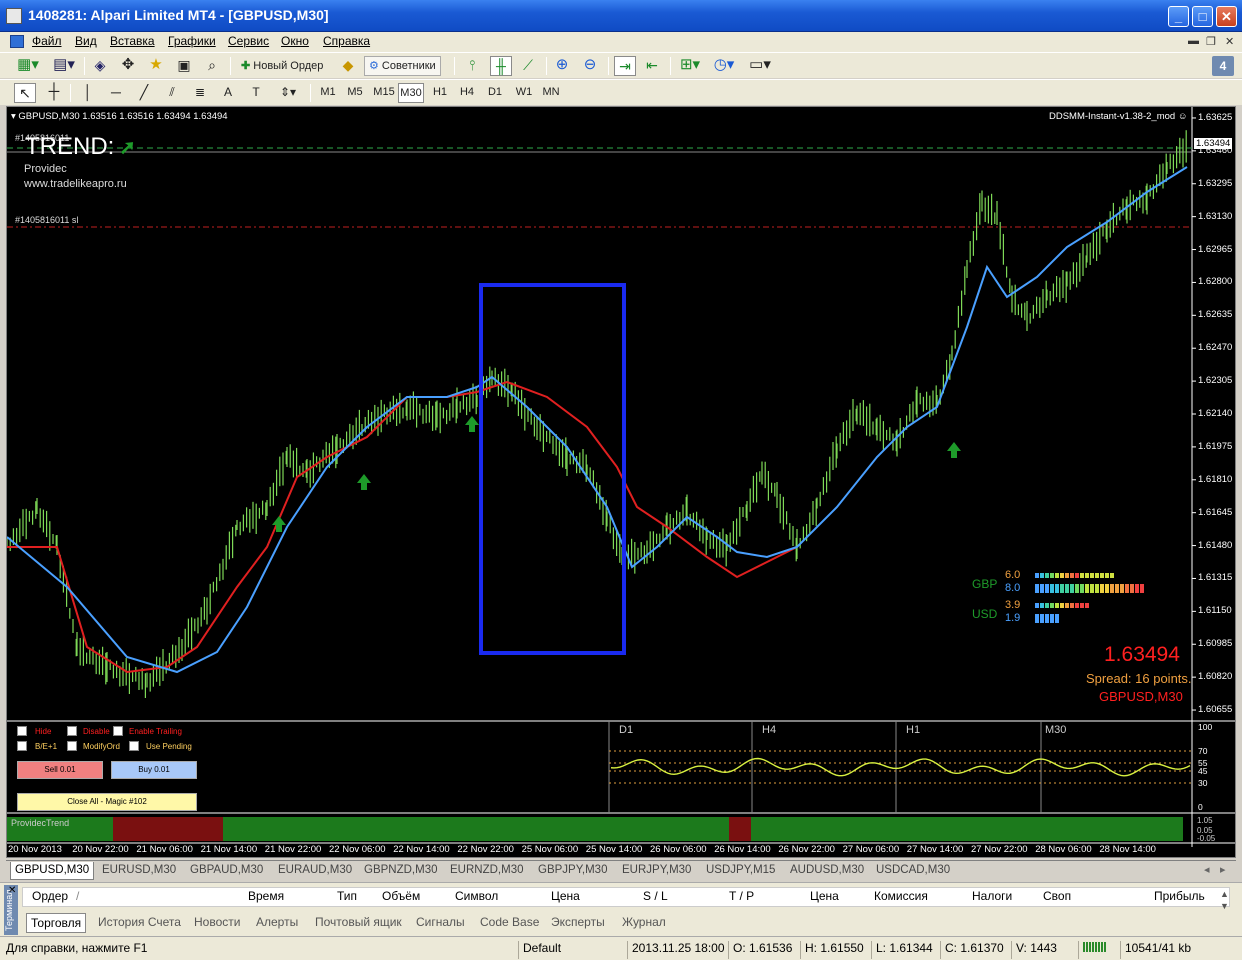 This screenshot has width=1242, height=960. I want to click on cursor-icon: ↖, so click(25, 93).